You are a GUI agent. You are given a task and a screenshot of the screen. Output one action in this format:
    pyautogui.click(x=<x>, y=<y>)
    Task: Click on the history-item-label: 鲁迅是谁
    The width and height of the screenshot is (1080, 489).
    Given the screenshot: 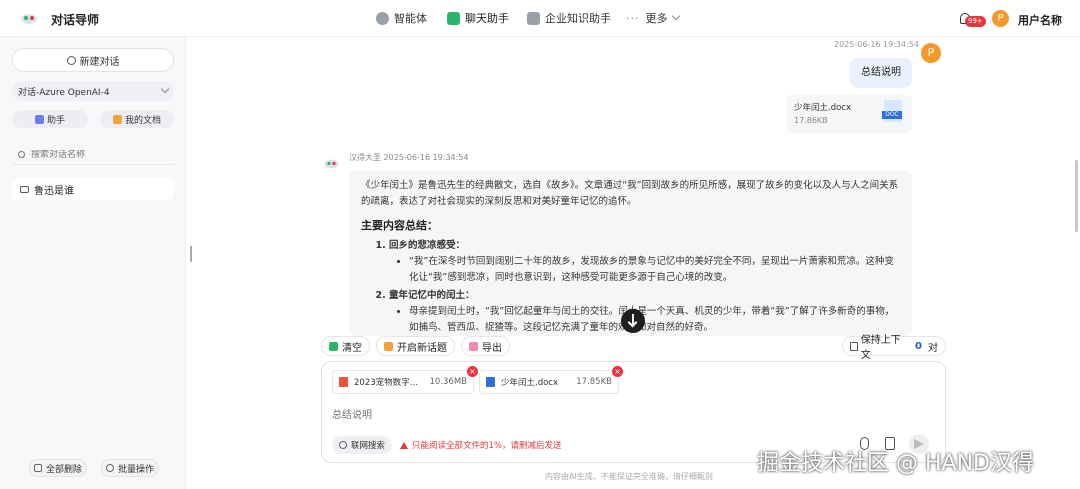 What is the action you would take?
    pyautogui.click(x=54, y=191)
    